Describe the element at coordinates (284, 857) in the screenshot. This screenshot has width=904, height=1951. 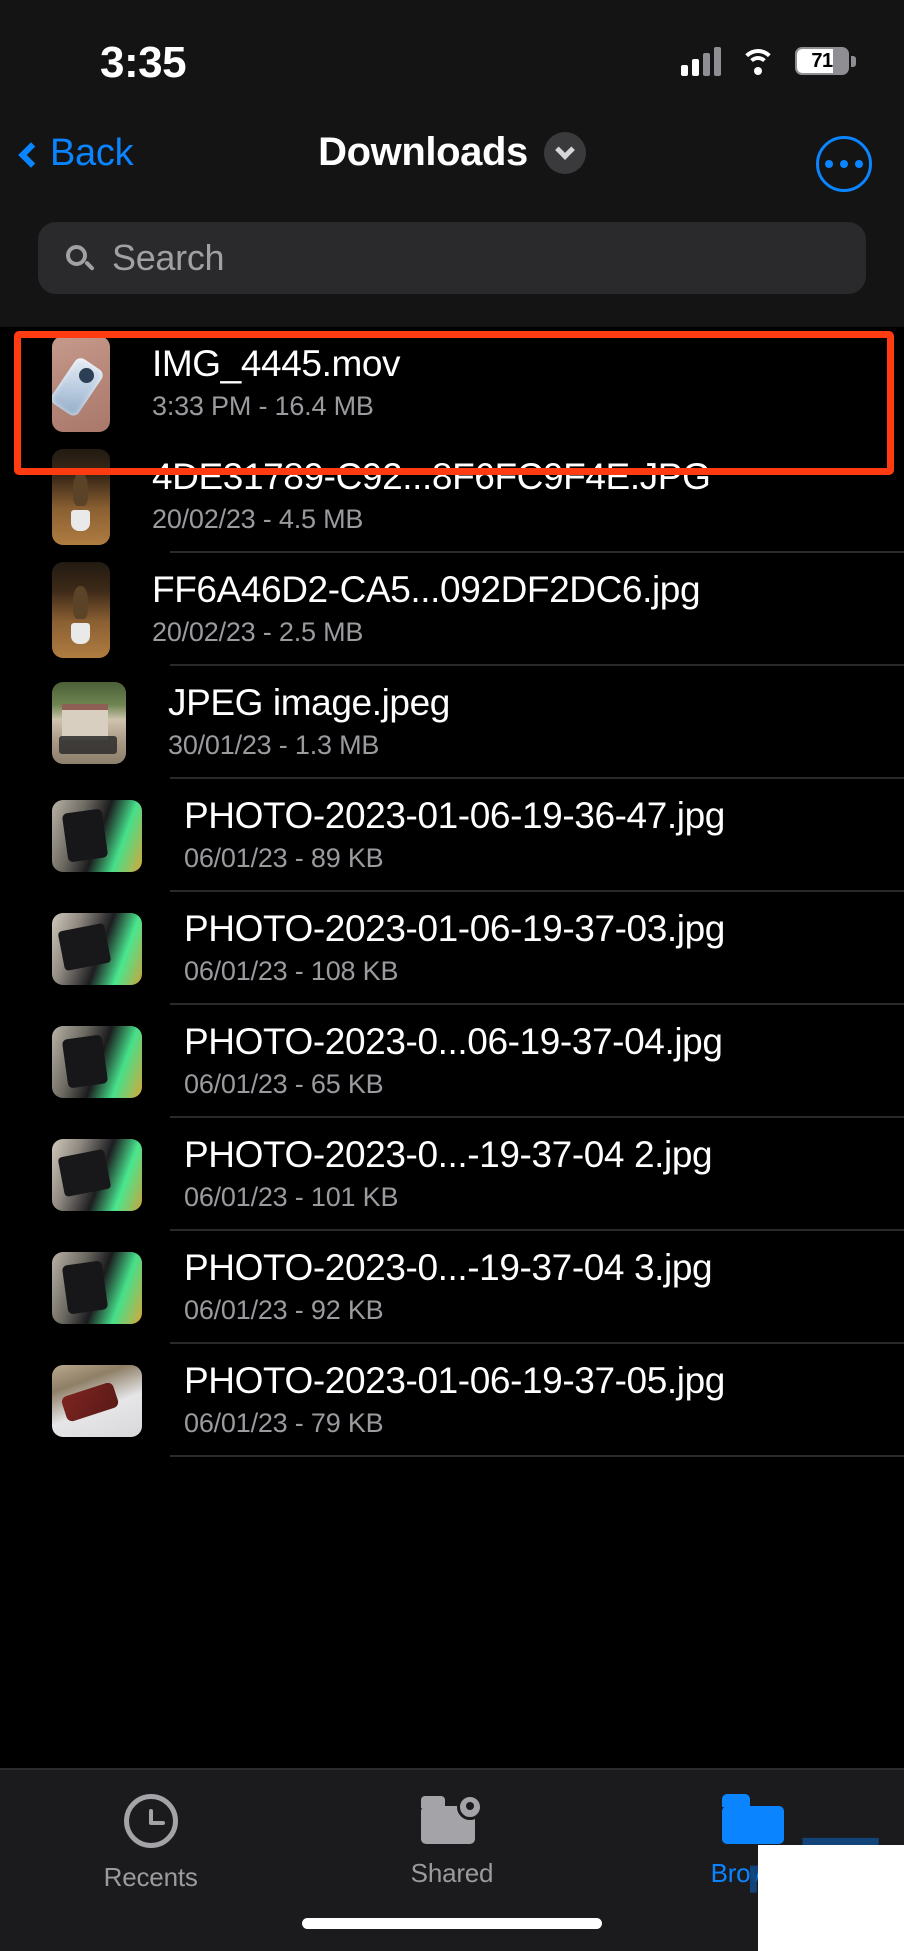
I see `file-meta: 06/01/23 - 89 KB` at that location.